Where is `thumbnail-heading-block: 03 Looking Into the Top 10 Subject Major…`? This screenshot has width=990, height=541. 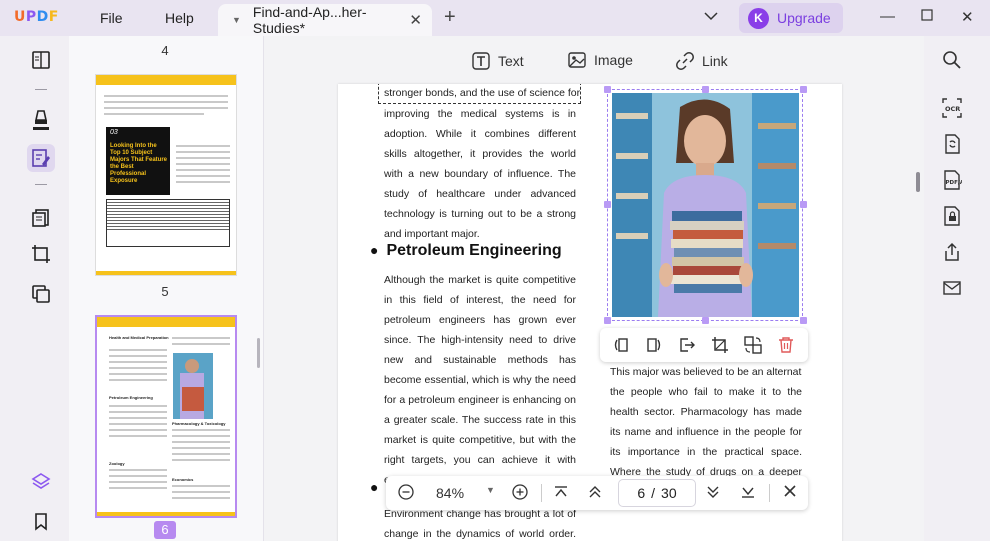
thumbnail-heading-block: 03 Looking Into the Top 10 Subject Major… is located at coordinates (138, 161).